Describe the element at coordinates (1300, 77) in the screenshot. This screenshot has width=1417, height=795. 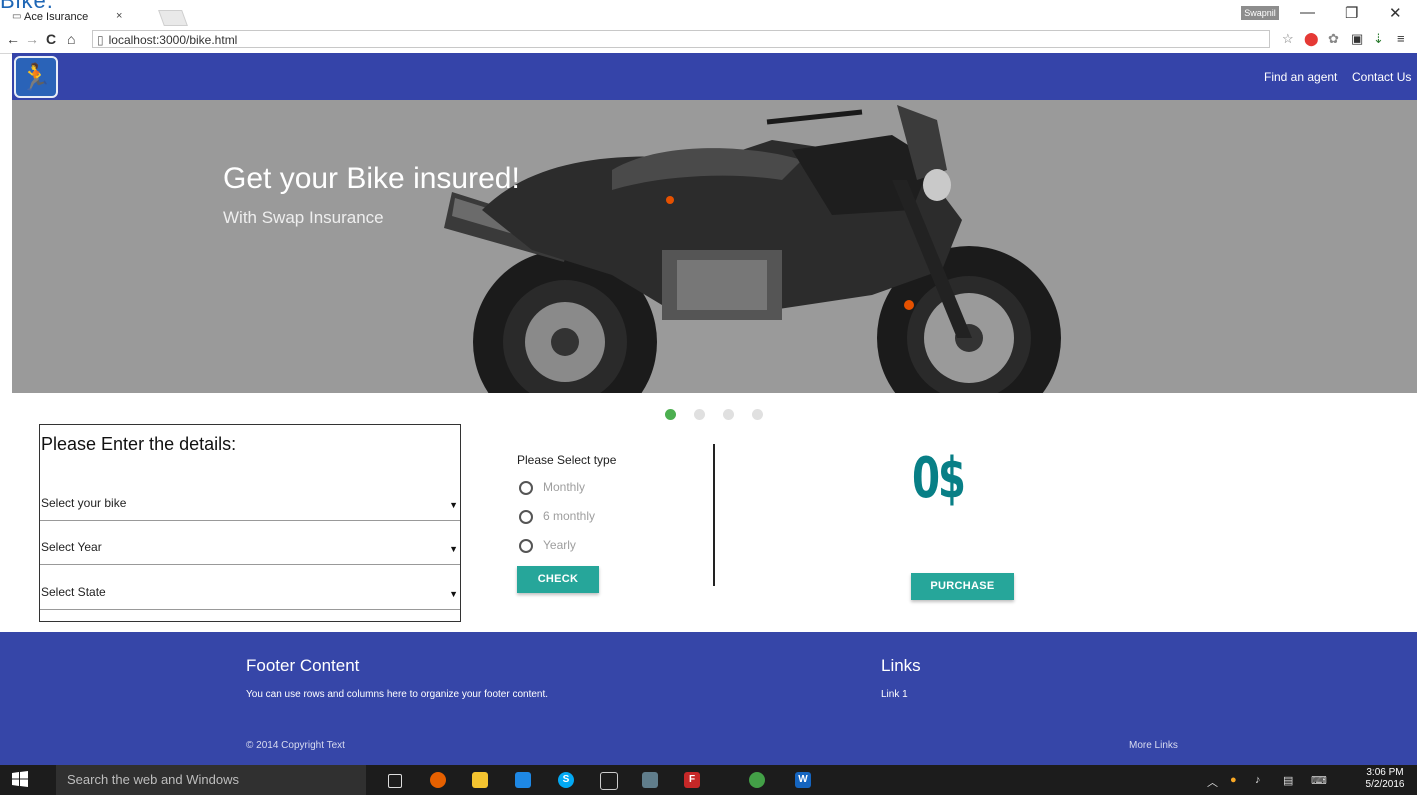
I see `nav-find-agent: Find an agent` at that location.